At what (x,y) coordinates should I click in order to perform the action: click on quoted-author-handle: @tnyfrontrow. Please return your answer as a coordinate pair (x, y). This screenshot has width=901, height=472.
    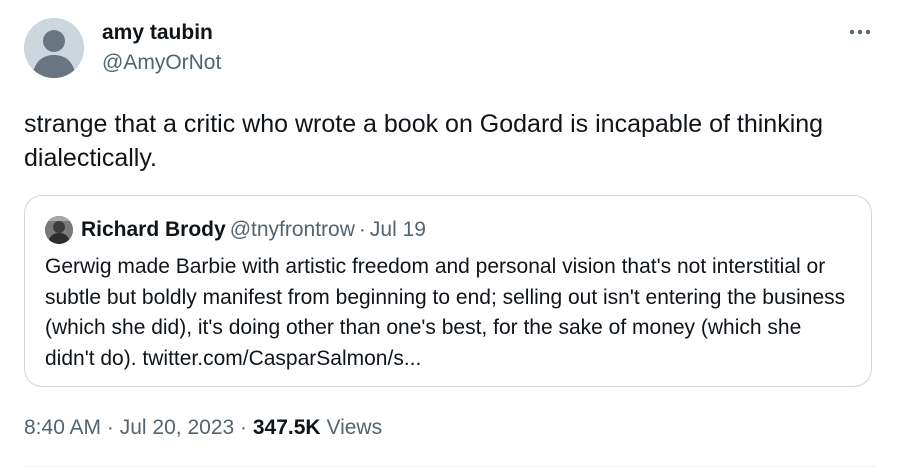
    Looking at the image, I should click on (292, 229).